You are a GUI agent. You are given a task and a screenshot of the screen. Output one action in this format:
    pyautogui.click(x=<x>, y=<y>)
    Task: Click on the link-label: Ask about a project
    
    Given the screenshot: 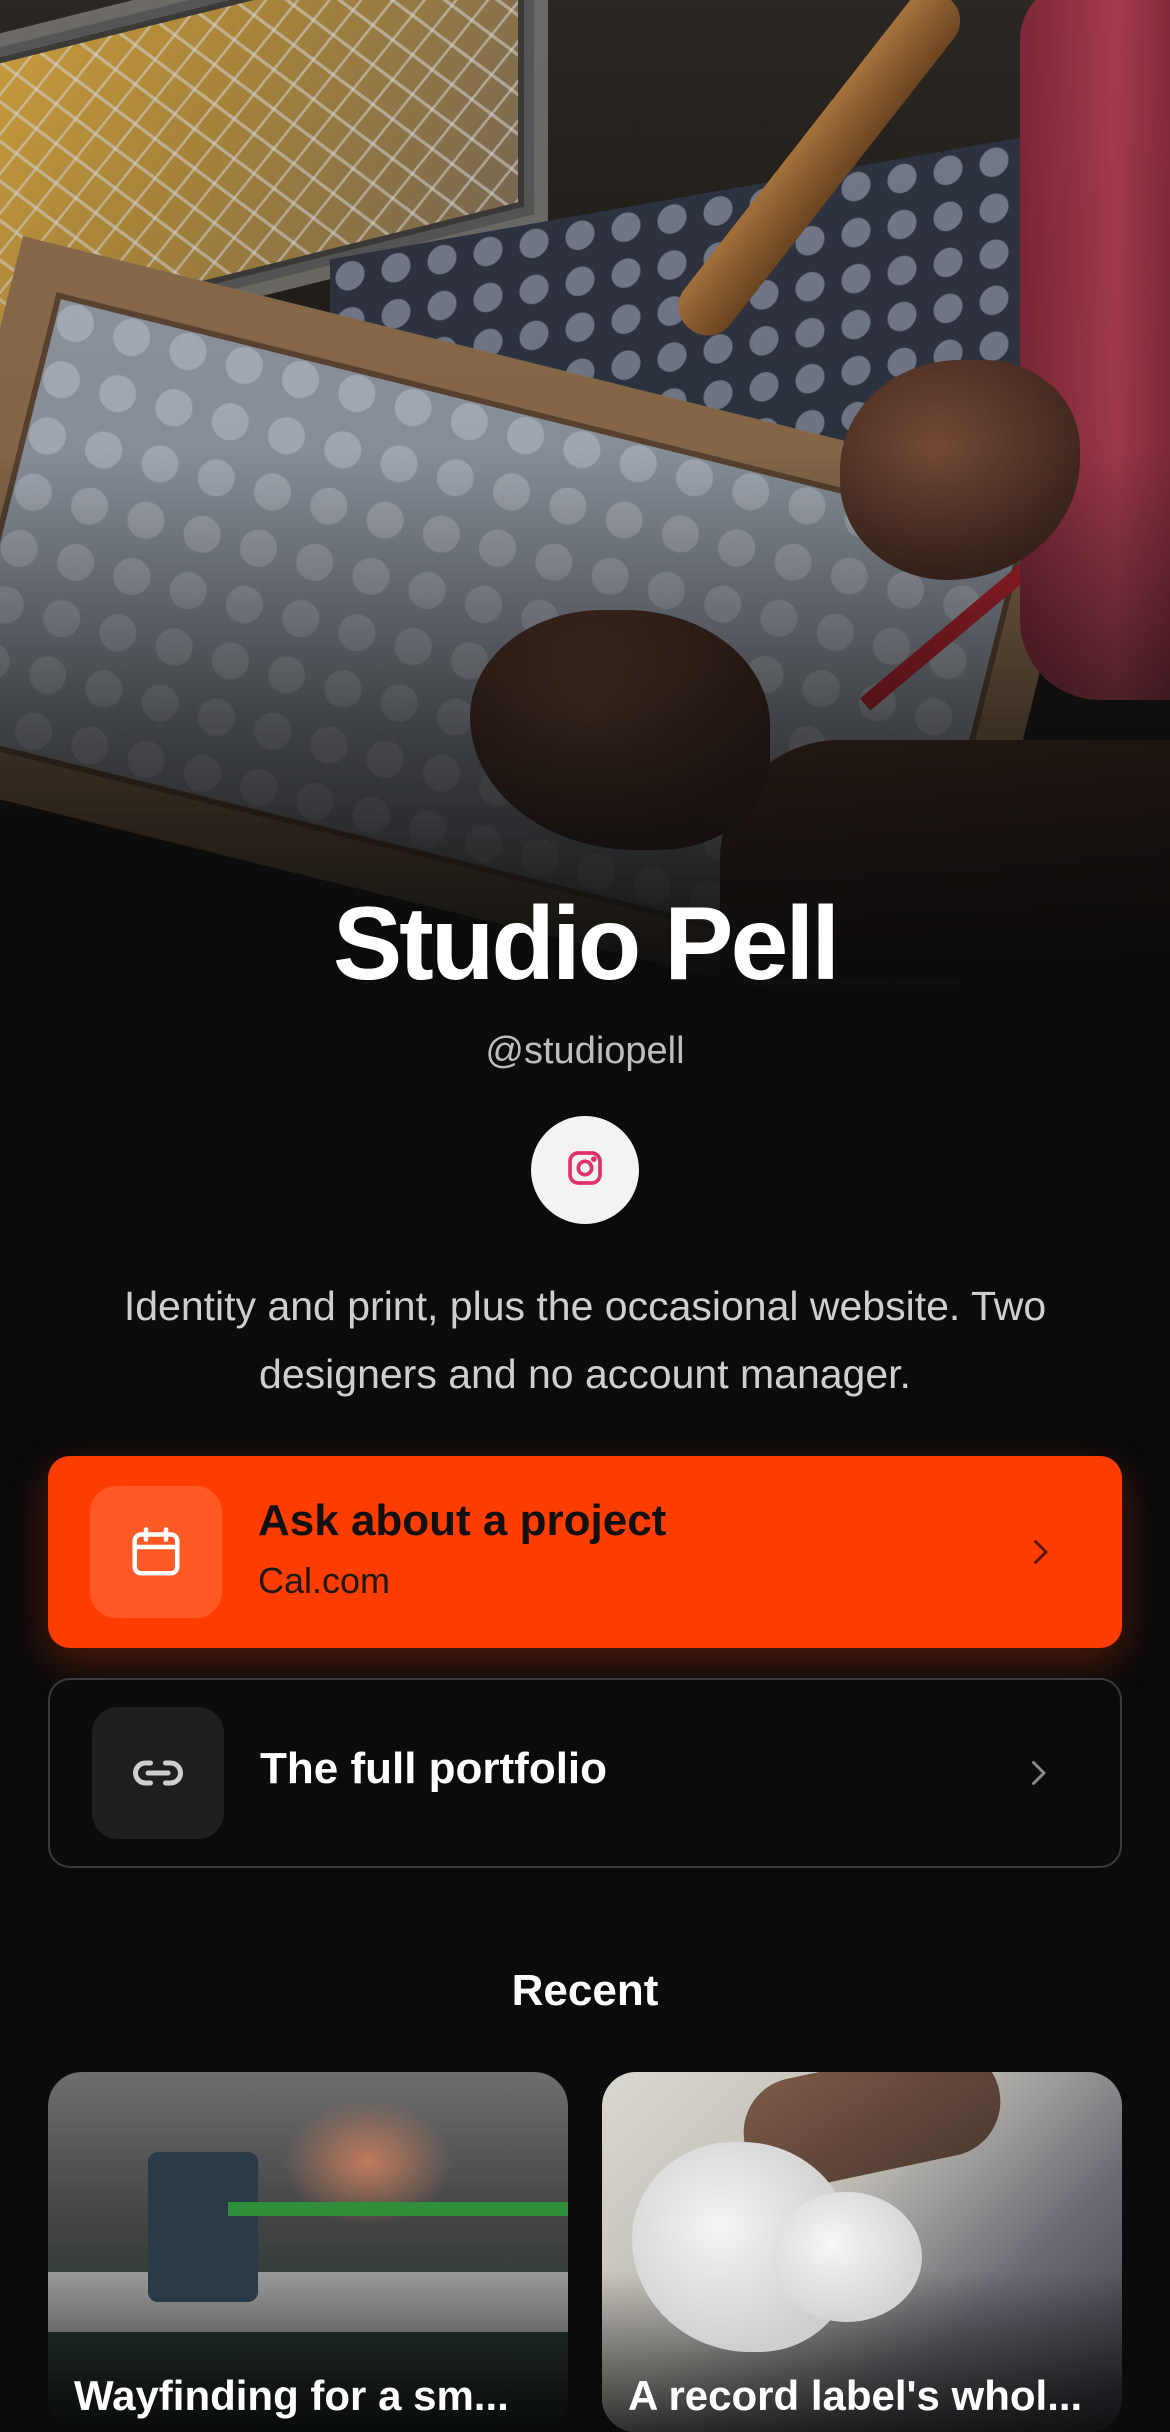 What is the action you would take?
    pyautogui.click(x=462, y=1520)
    